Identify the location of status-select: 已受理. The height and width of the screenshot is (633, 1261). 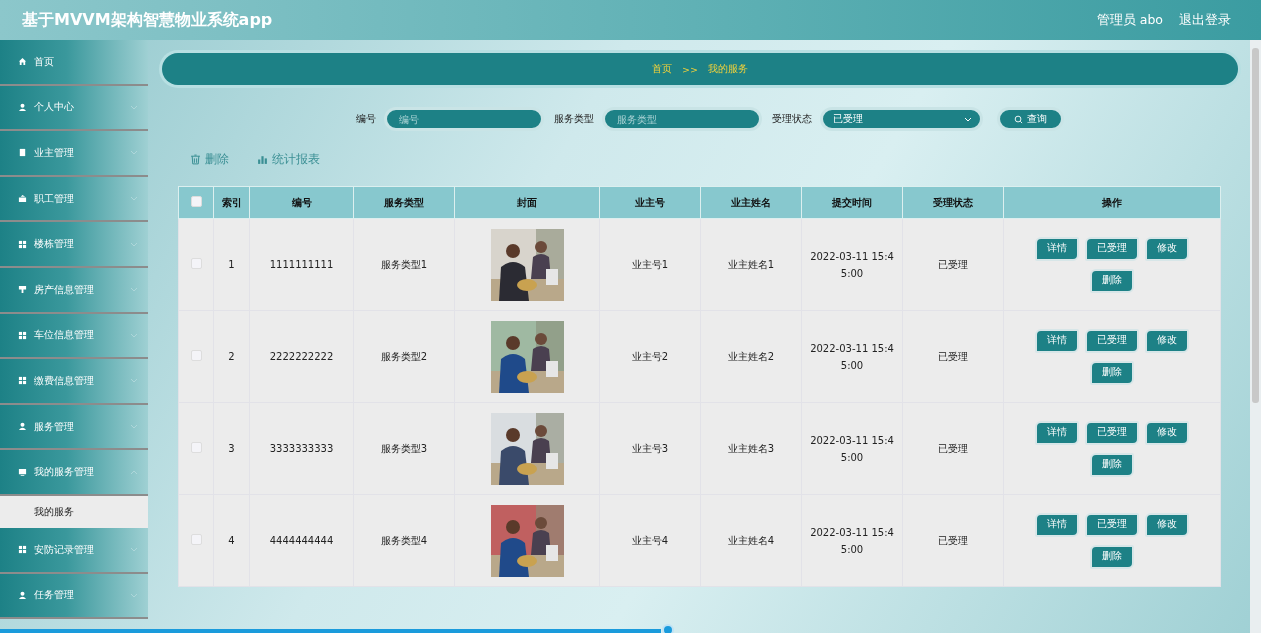
(901, 119).